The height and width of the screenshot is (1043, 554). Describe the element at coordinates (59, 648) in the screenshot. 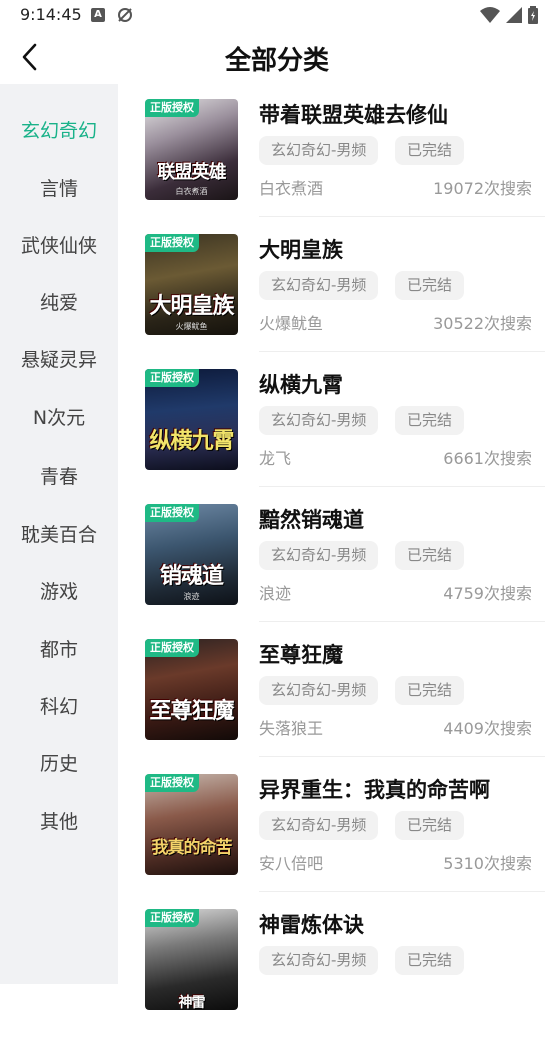

I see `sidebar-item-dushi: 都市` at that location.